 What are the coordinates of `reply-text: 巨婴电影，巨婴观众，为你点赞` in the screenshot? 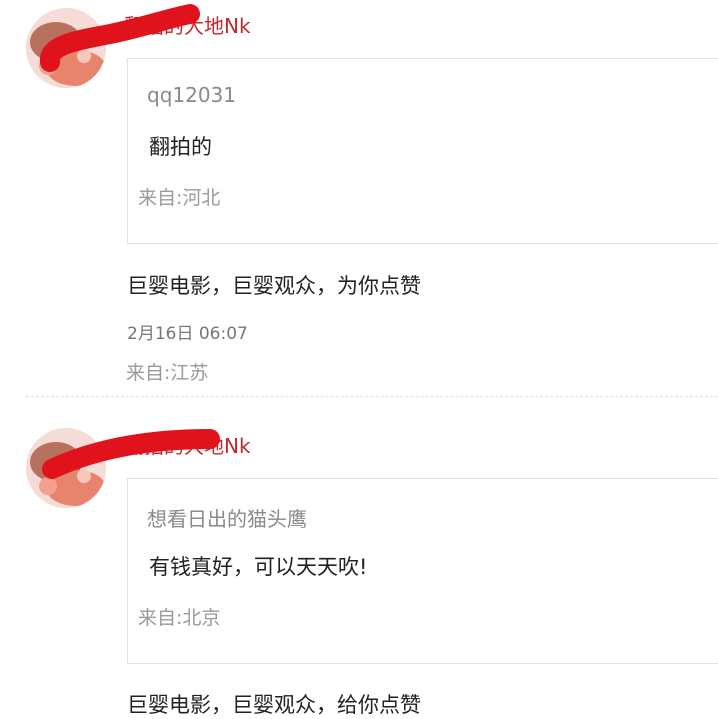 It's located at (274, 286).